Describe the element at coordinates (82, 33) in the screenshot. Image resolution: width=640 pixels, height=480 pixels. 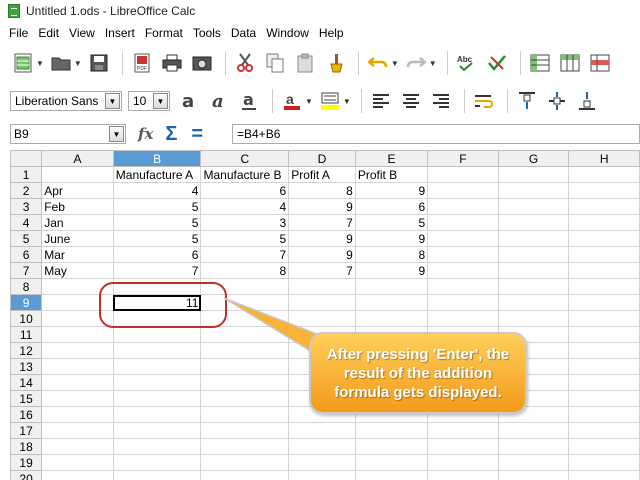
I see `menu-view: View` at that location.